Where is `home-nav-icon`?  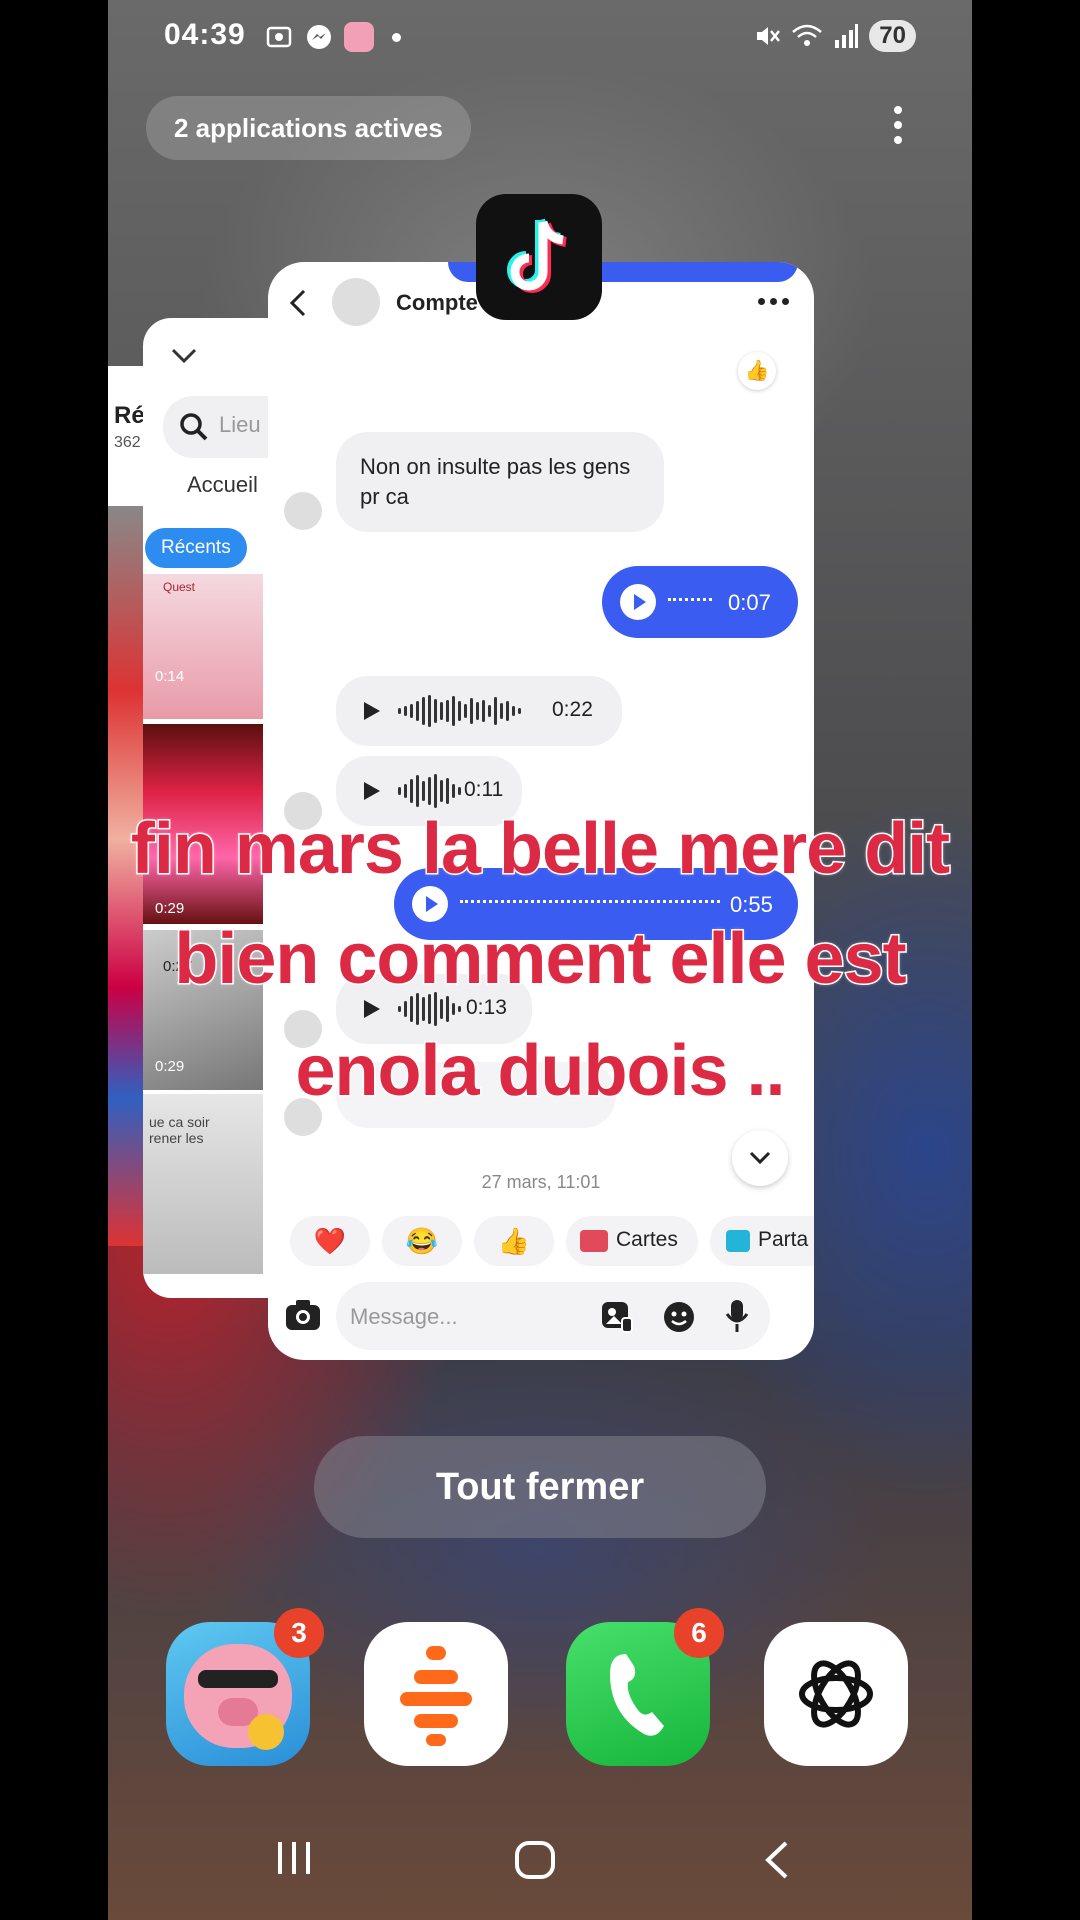 home-nav-icon is located at coordinates (535, 1860).